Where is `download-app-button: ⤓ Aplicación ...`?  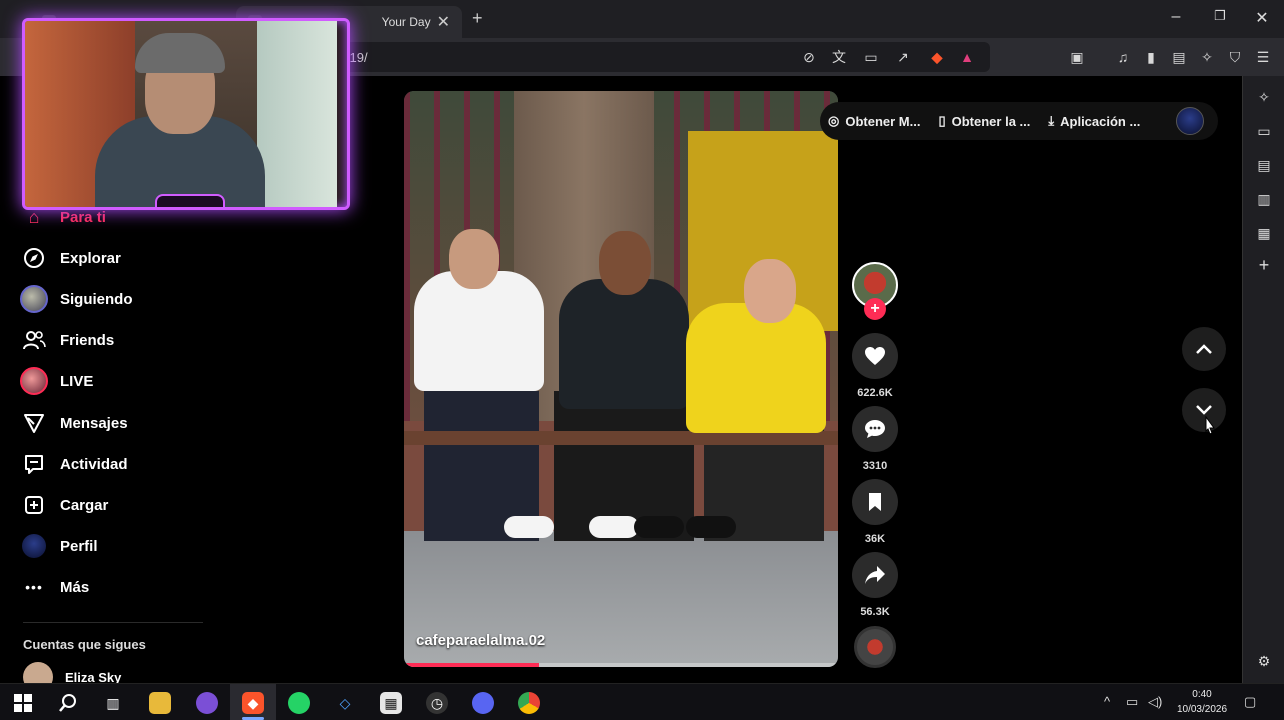 download-app-button: ⤓ Aplicación ... is located at coordinates (1094, 121).